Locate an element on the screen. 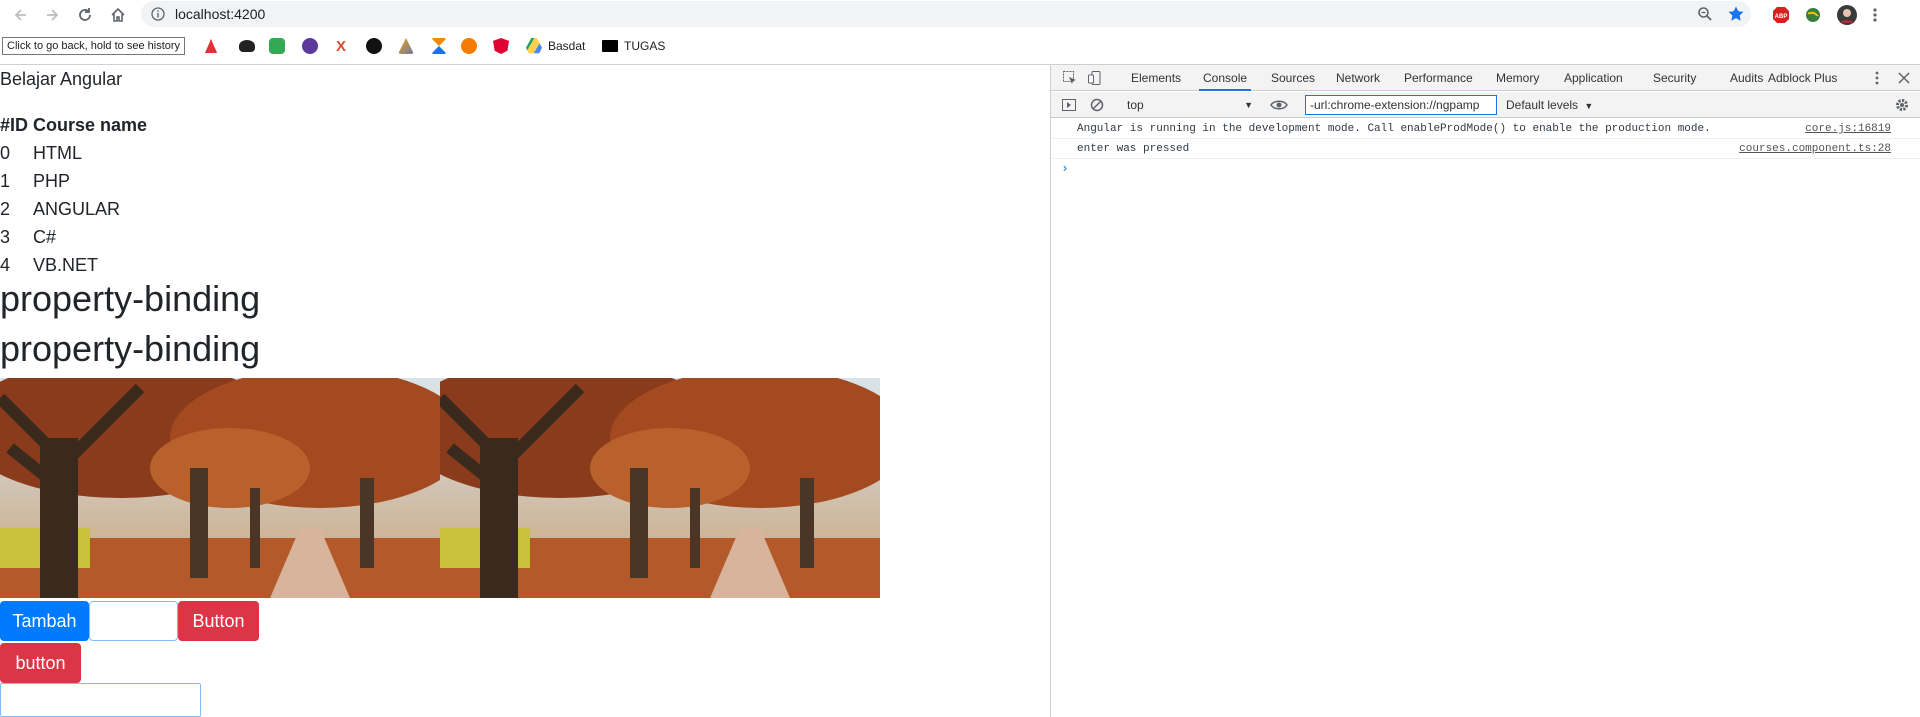  bookmarks-bar: X Basdat TUGAS is located at coordinates (960, 46).